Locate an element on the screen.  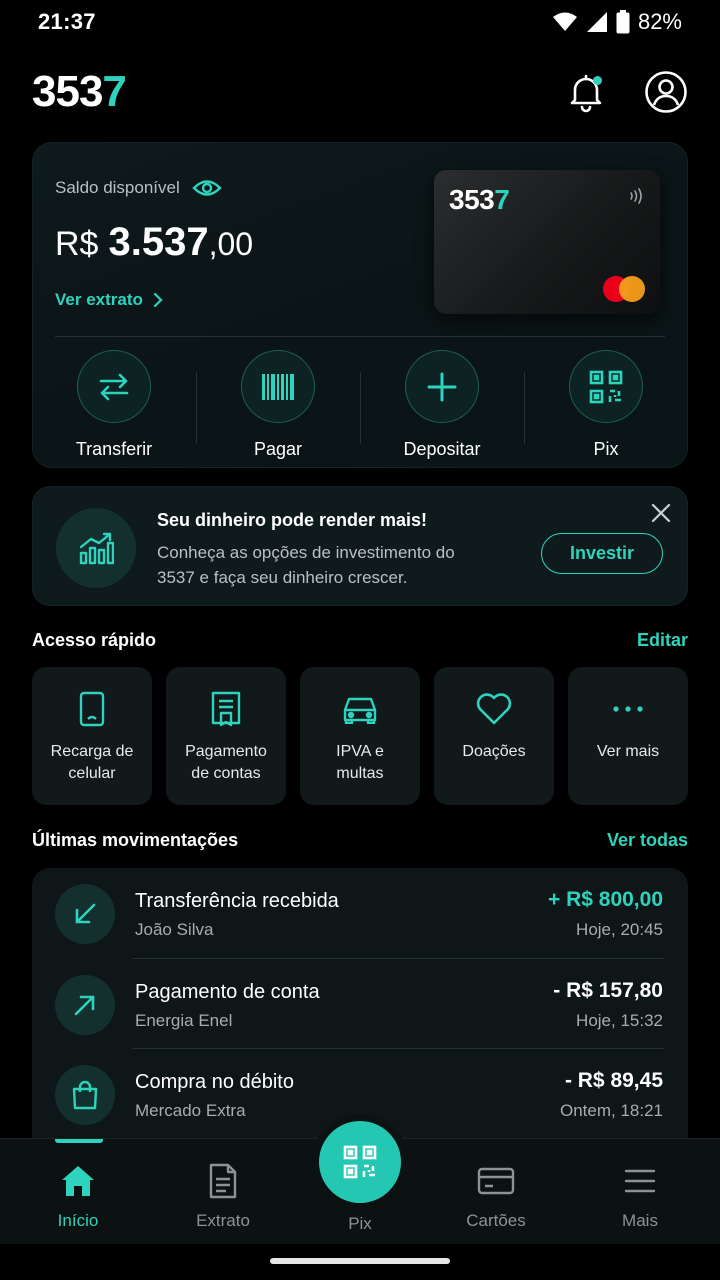
transfer-button: Transferir is located at coordinates (114, 405).